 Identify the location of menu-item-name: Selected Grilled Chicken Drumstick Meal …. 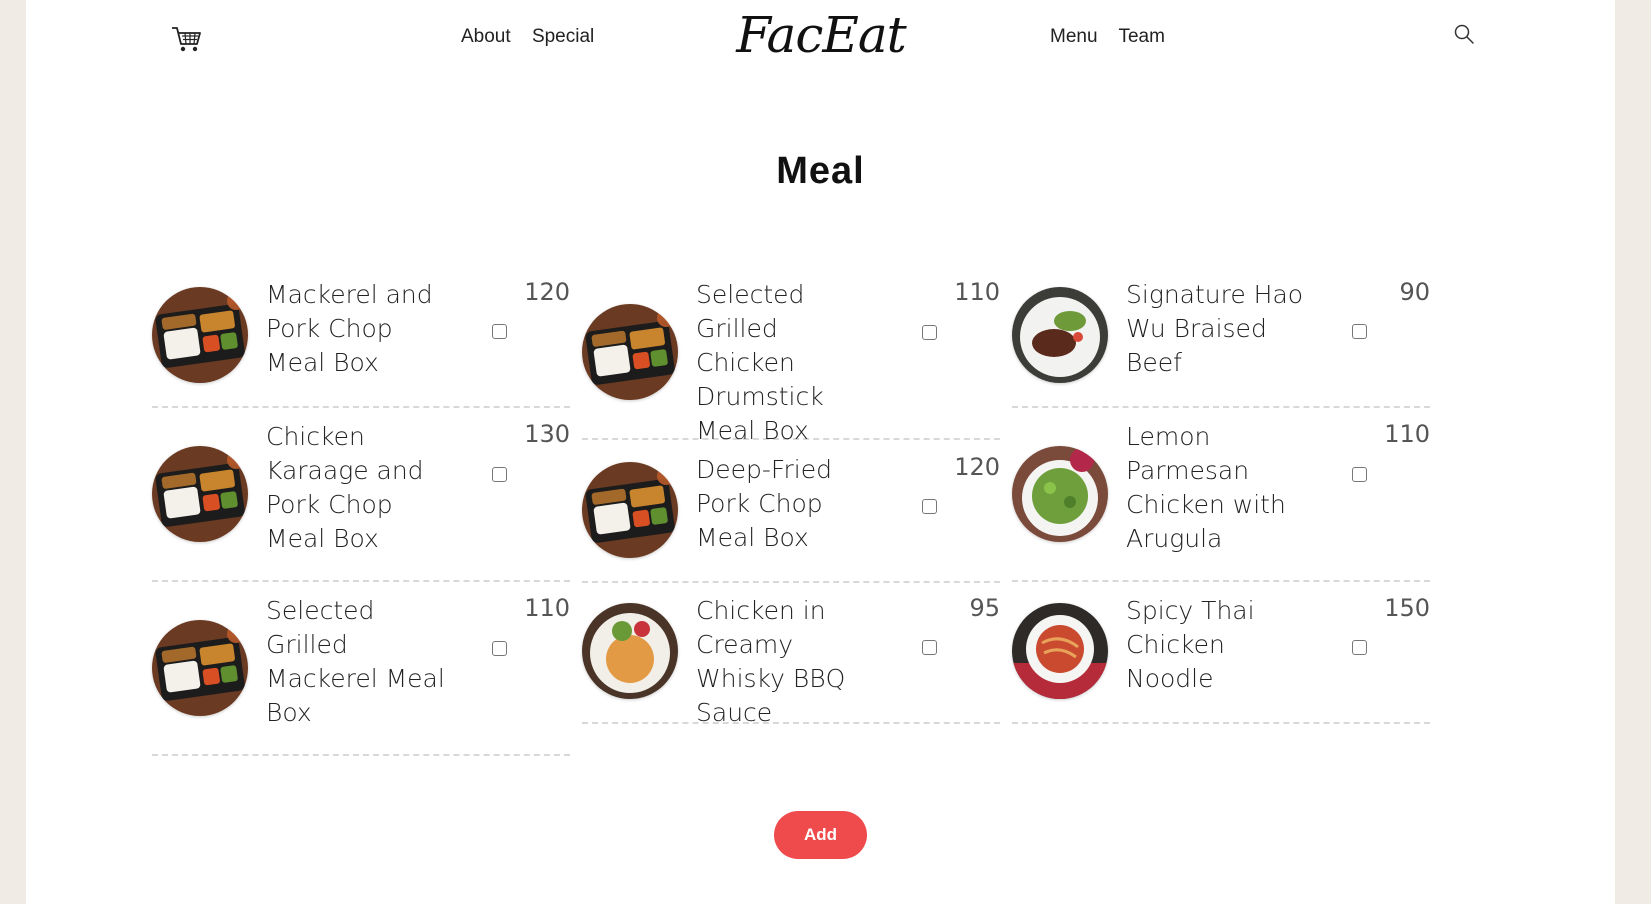
(760, 362).